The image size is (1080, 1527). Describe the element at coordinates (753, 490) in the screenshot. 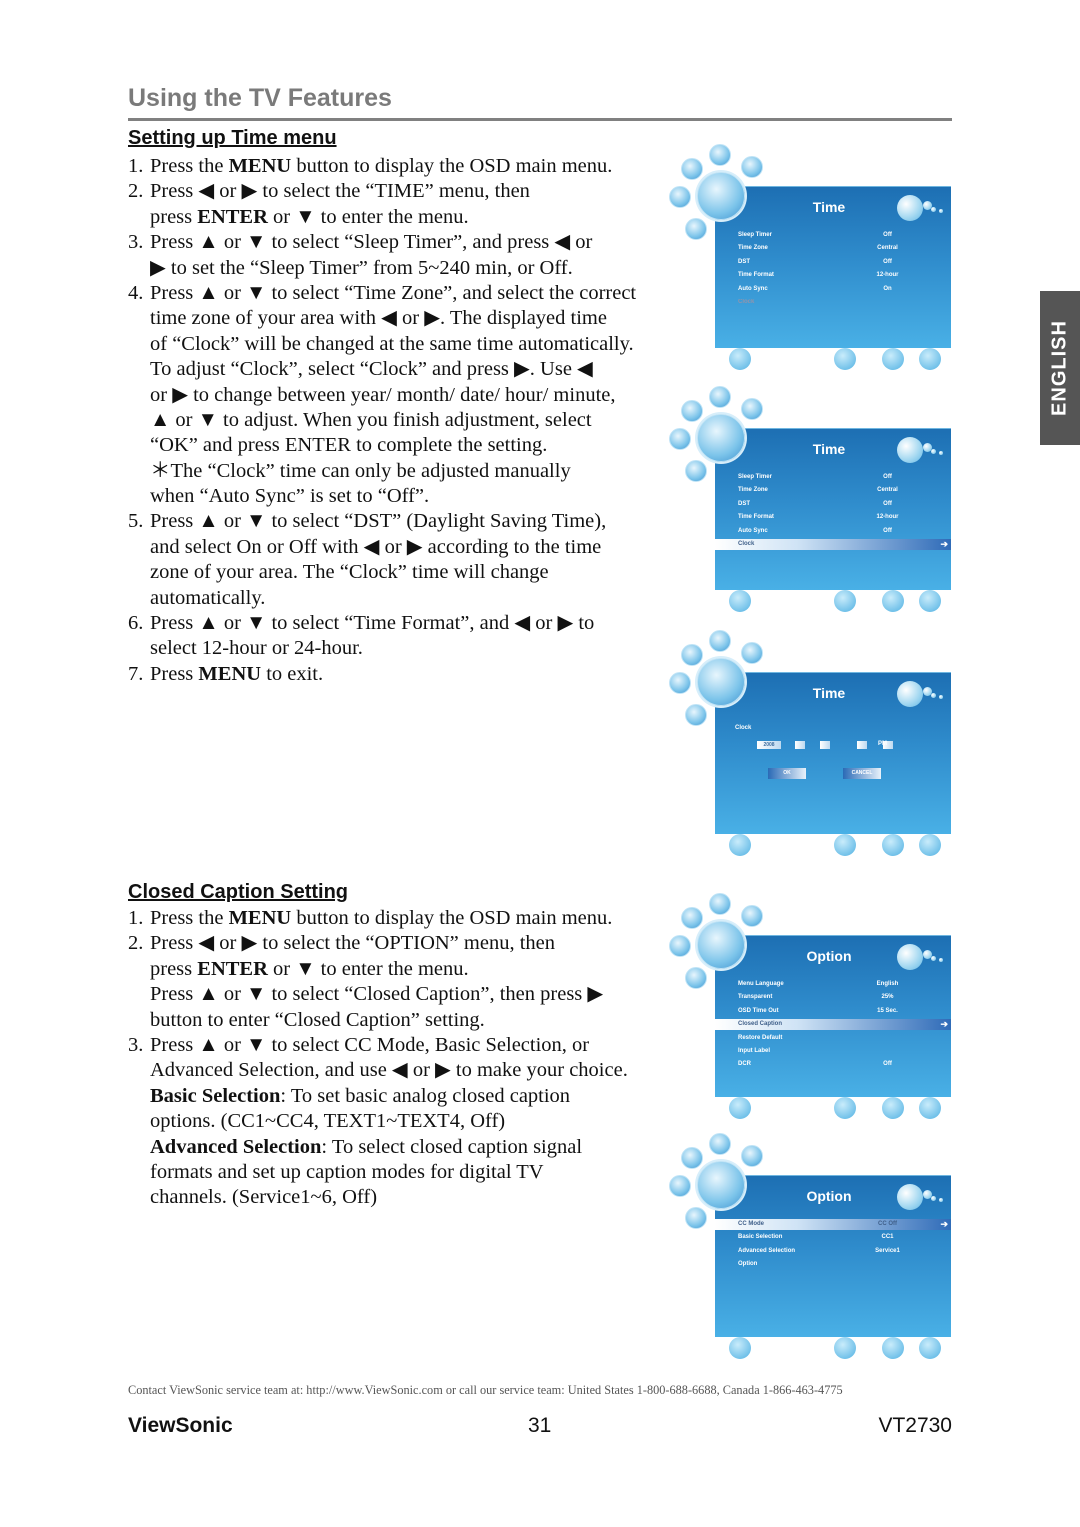

I see `osd-row-label: Time Zone` at that location.